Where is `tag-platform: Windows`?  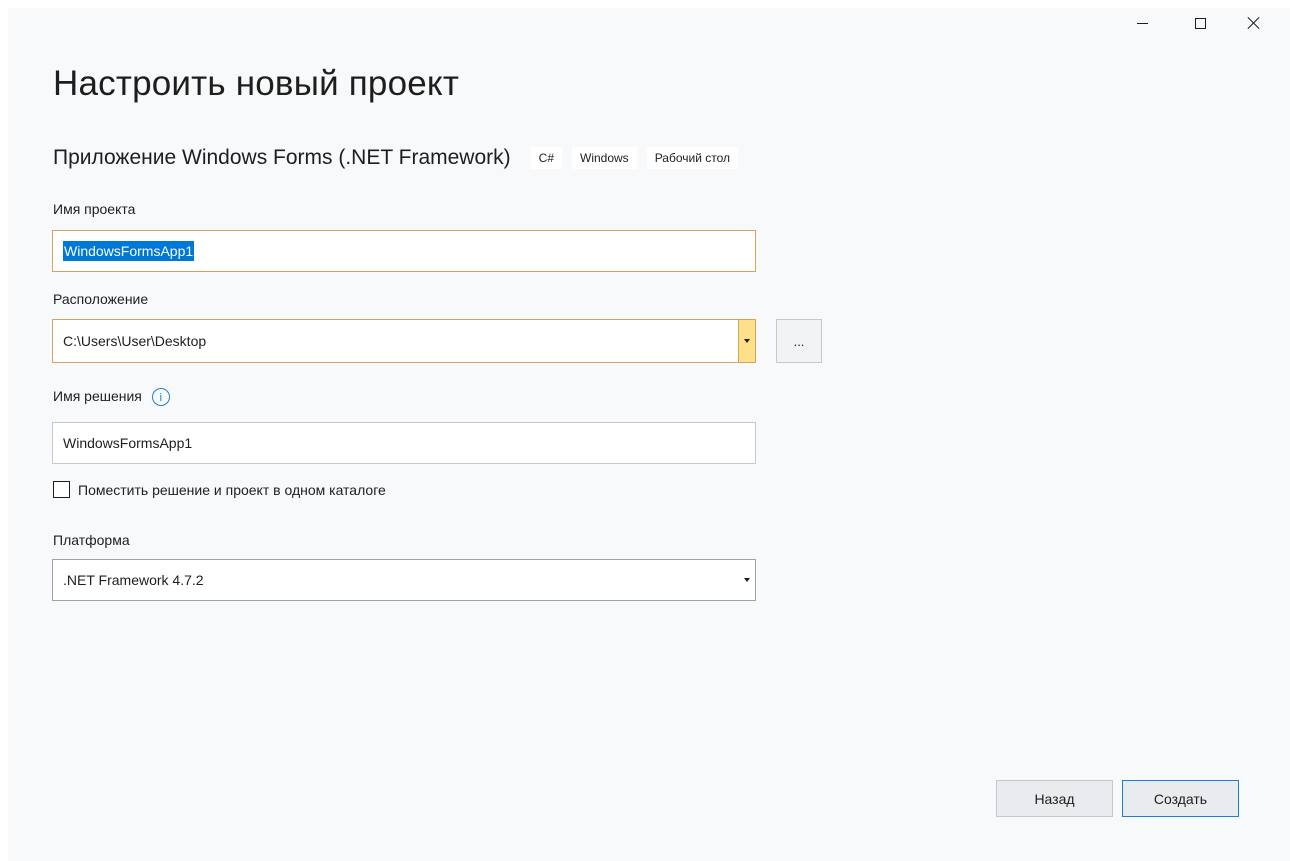 tag-platform: Windows is located at coordinates (604, 158).